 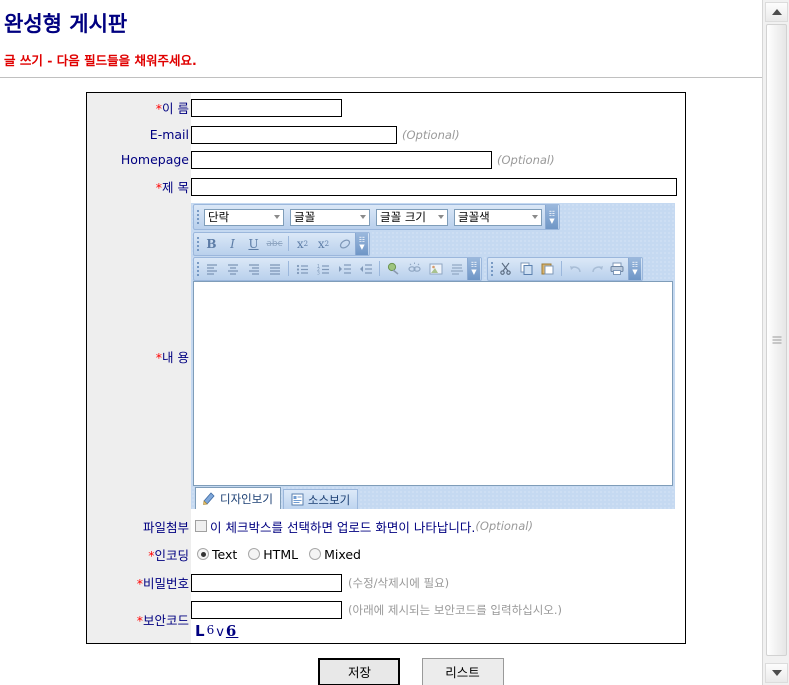 What do you see at coordinates (498, 217) in the screenshot?
I see `font-color-dropdown: 글꼴색` at bounding box center [498, 217].